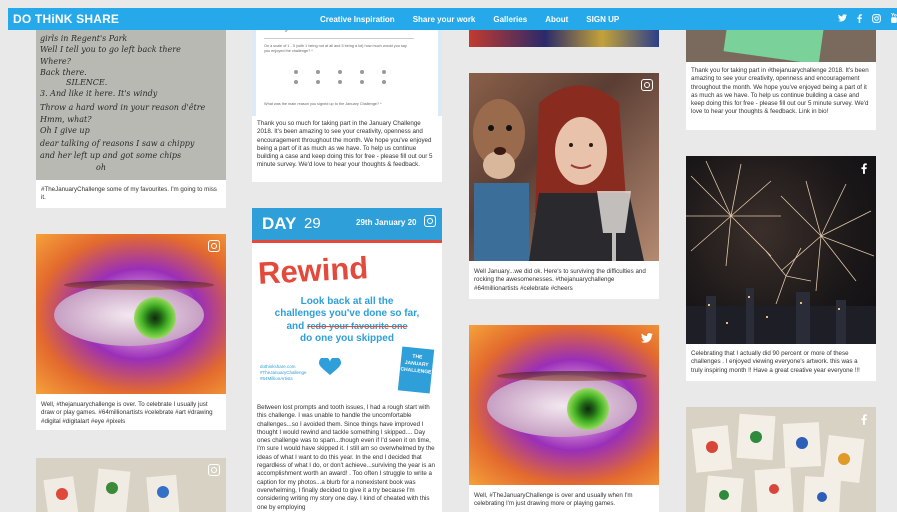  What do you see at coordinates (313, 270) in the screenshot?
I see `rewind-title: Rewind` at bounding box center [313, 270].